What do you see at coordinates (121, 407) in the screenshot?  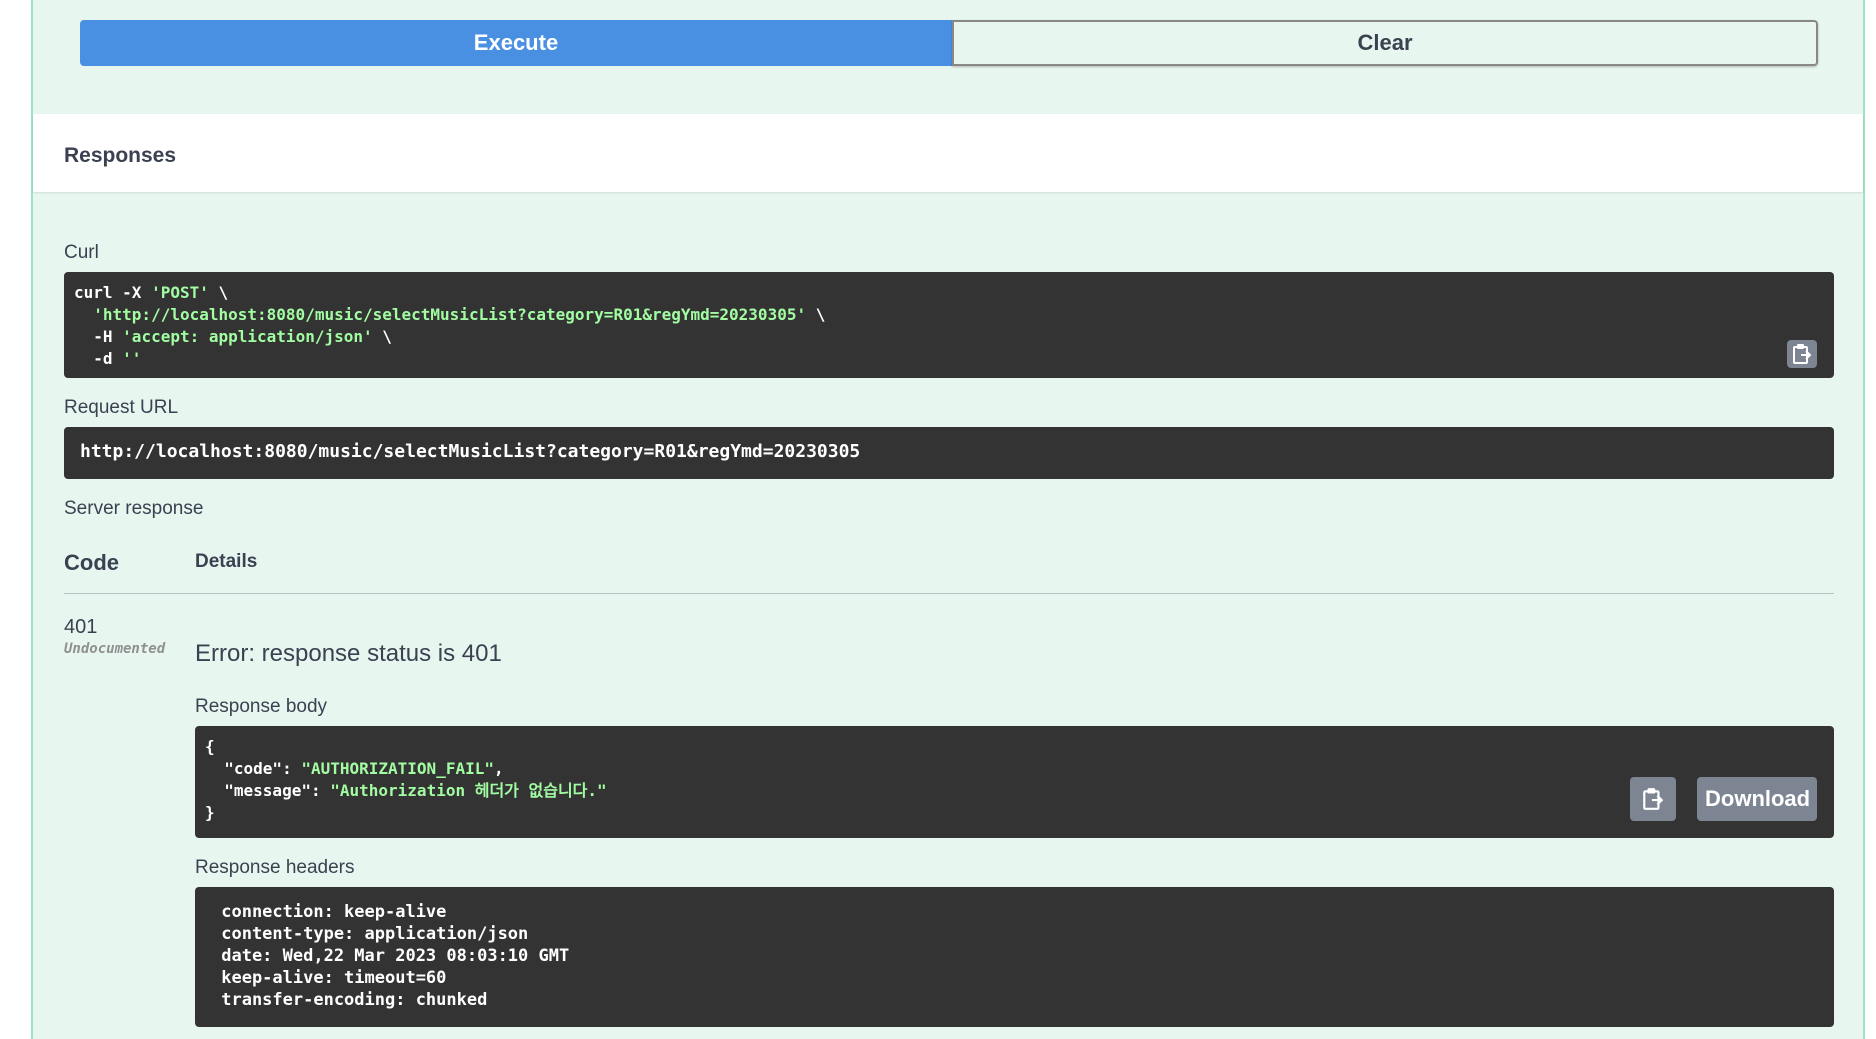 I see `request-url-label: Request URL` at bounding box center [121, 407].